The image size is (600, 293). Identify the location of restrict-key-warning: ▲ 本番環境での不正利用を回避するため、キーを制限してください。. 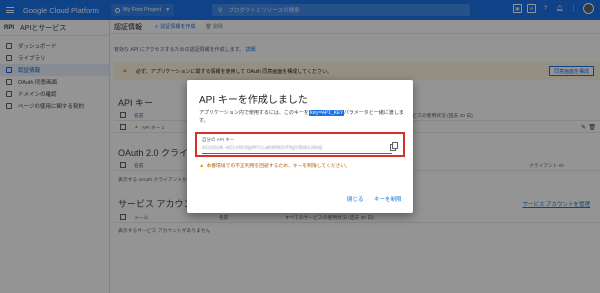
(275, 166).